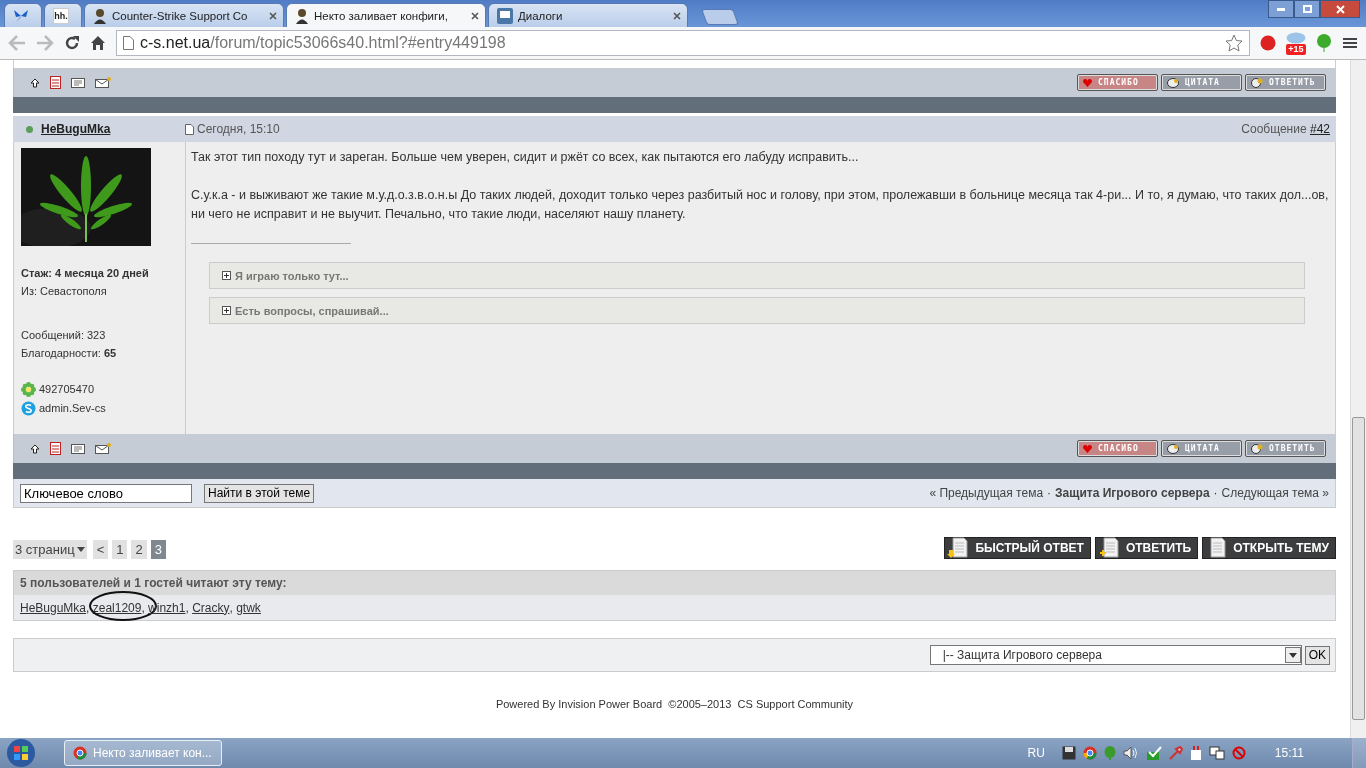 The width and height of the screenshot is (1366, 768). Describe the element at coordinates (158, 549) in the screenshot. I see `page-link: 3` at that location.